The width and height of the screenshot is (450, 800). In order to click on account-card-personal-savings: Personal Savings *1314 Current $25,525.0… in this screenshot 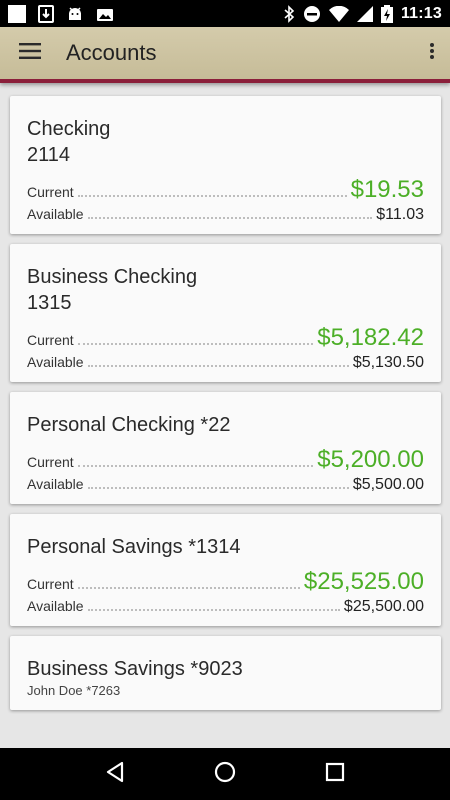, I will do `click(225, 570)`.